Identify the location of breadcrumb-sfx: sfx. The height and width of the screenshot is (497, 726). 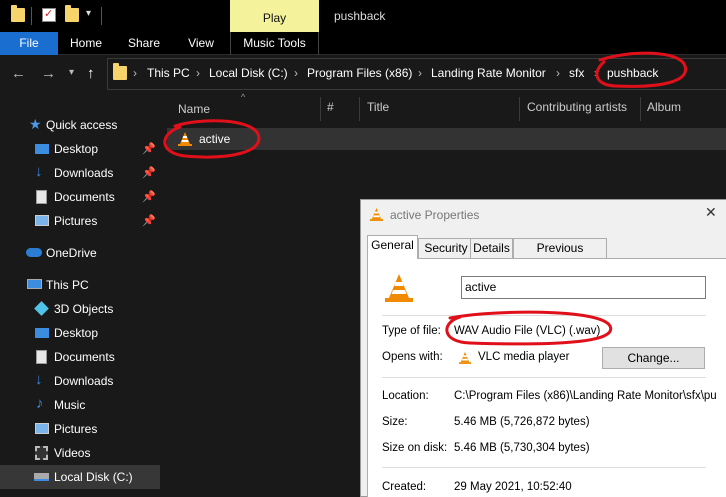
(576, 73).